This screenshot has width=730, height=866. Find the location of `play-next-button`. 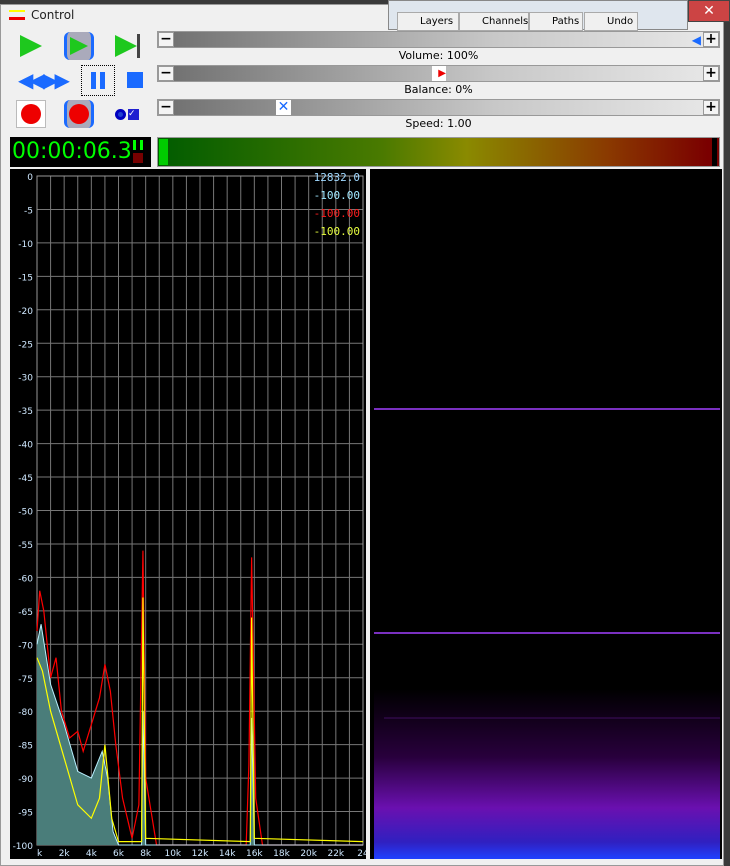

play-next-button is located at coordinates (127, 46).